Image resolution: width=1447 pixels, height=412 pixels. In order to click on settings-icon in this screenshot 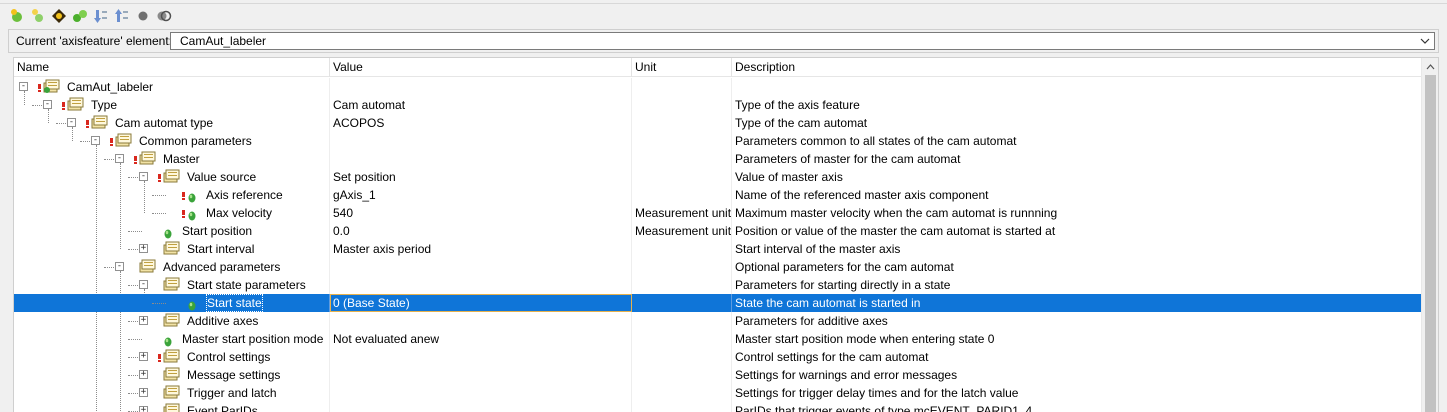, I will do `click(164, 16)`.